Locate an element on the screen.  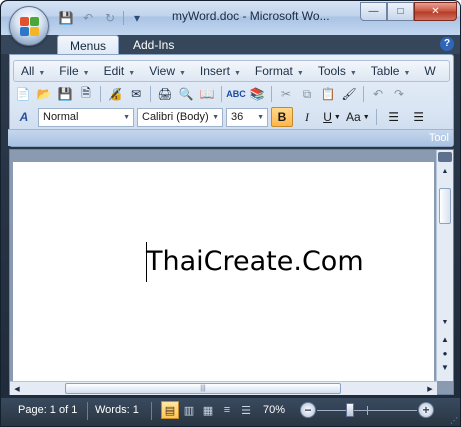
style-value: Normal is located at coordinates (61, 117).